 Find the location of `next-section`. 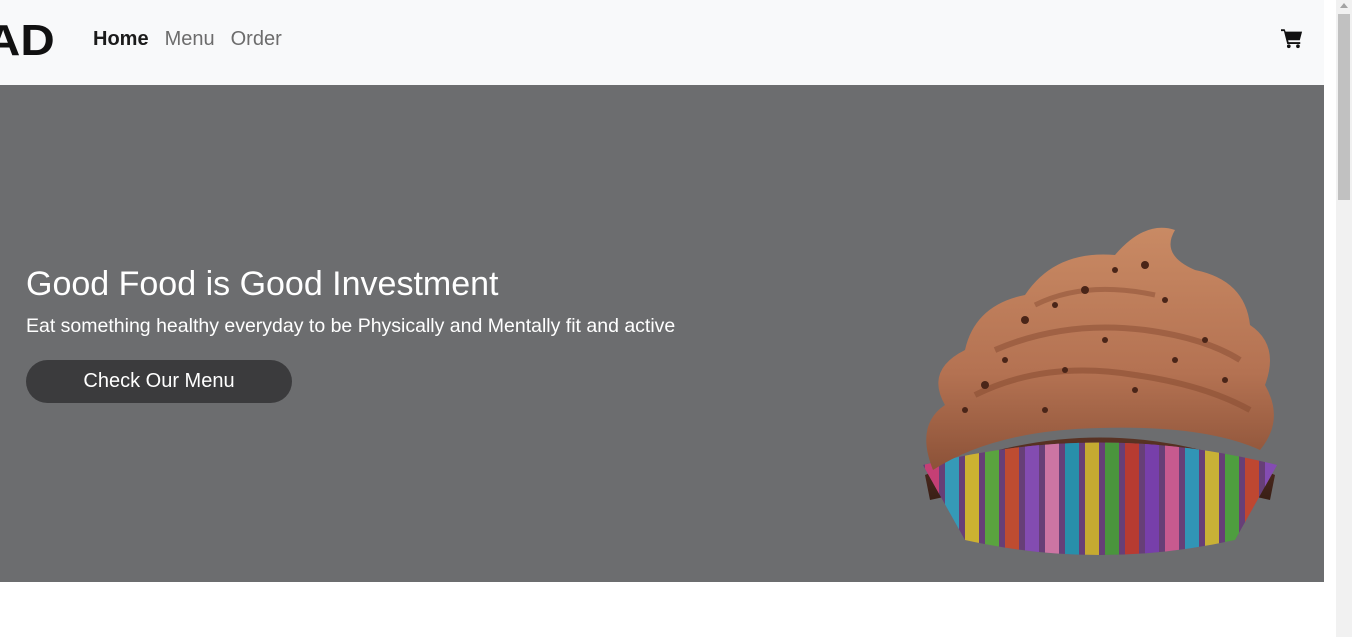

next-section is located at coordinates (668, 609).